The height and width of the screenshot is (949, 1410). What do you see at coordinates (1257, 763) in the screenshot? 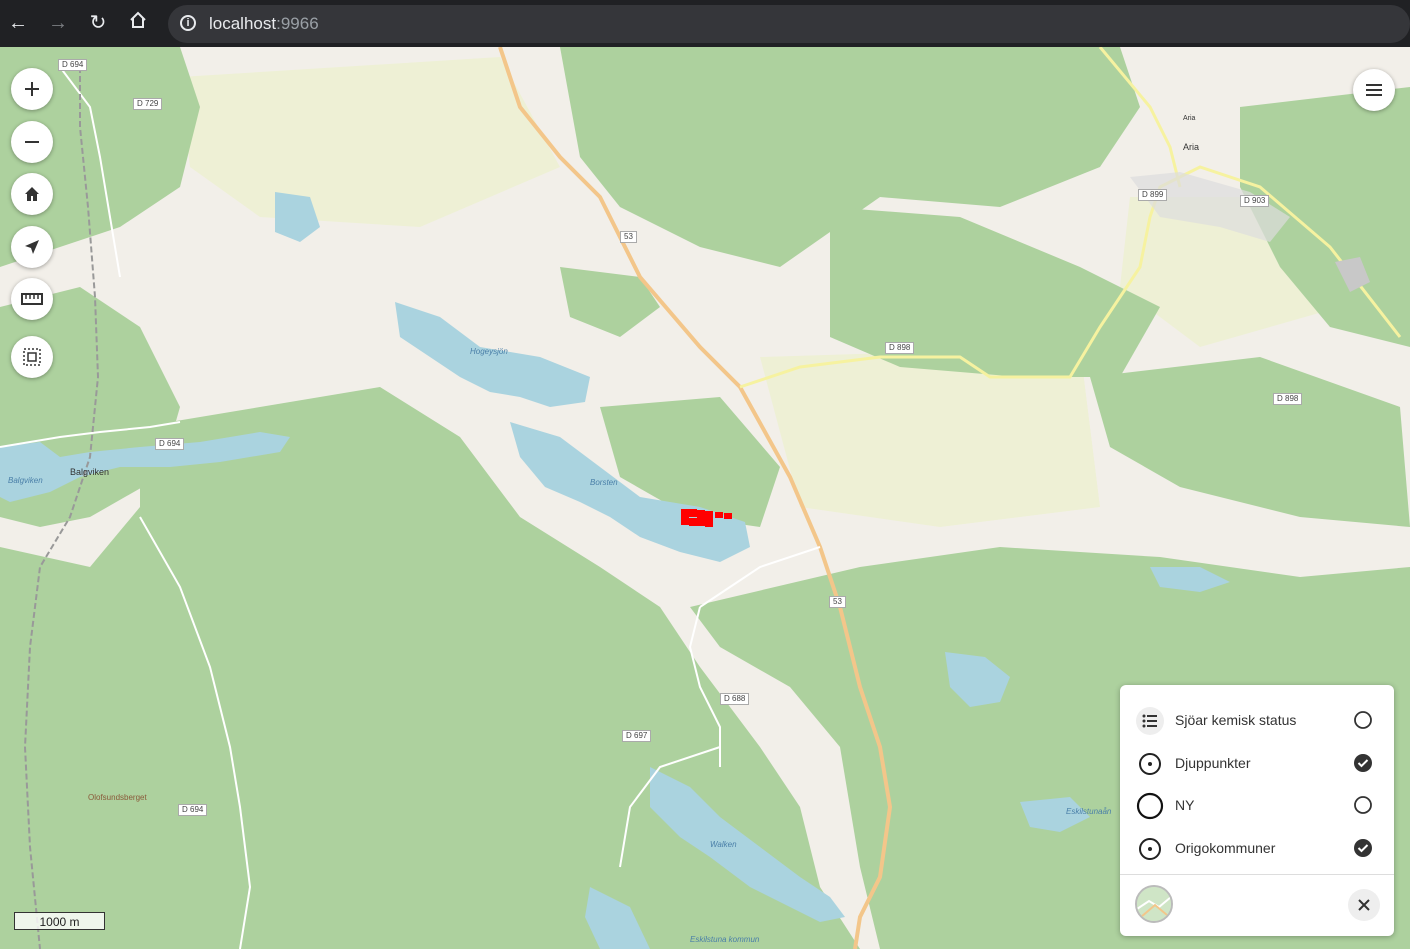
I see `legend-item-djuppunkter: Djuppunkter` at bounding box center [1257, 763].